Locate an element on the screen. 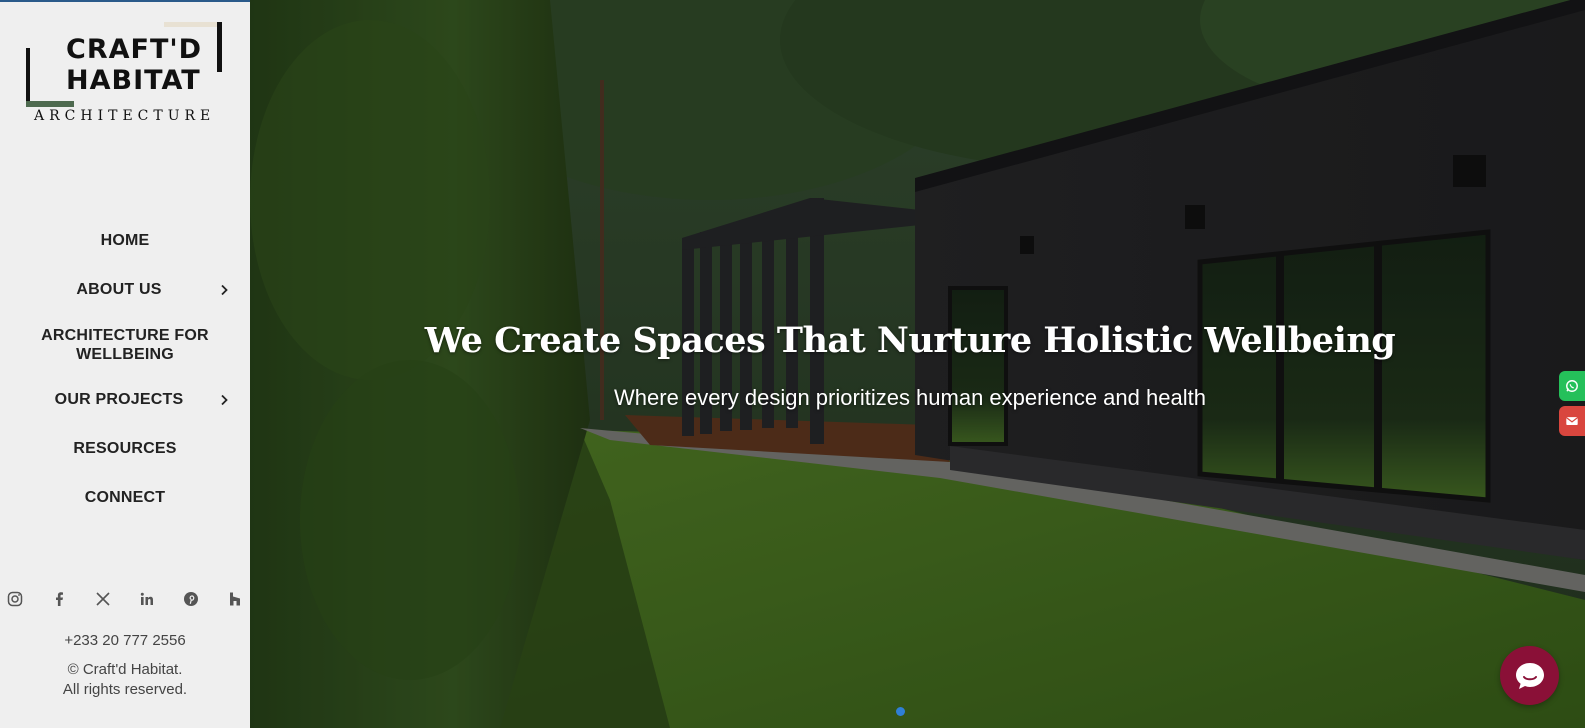 Image resolution: width=1585 pixels, height=728 pixels. chat-bubble-icon is located at coordinates (1529, 675).